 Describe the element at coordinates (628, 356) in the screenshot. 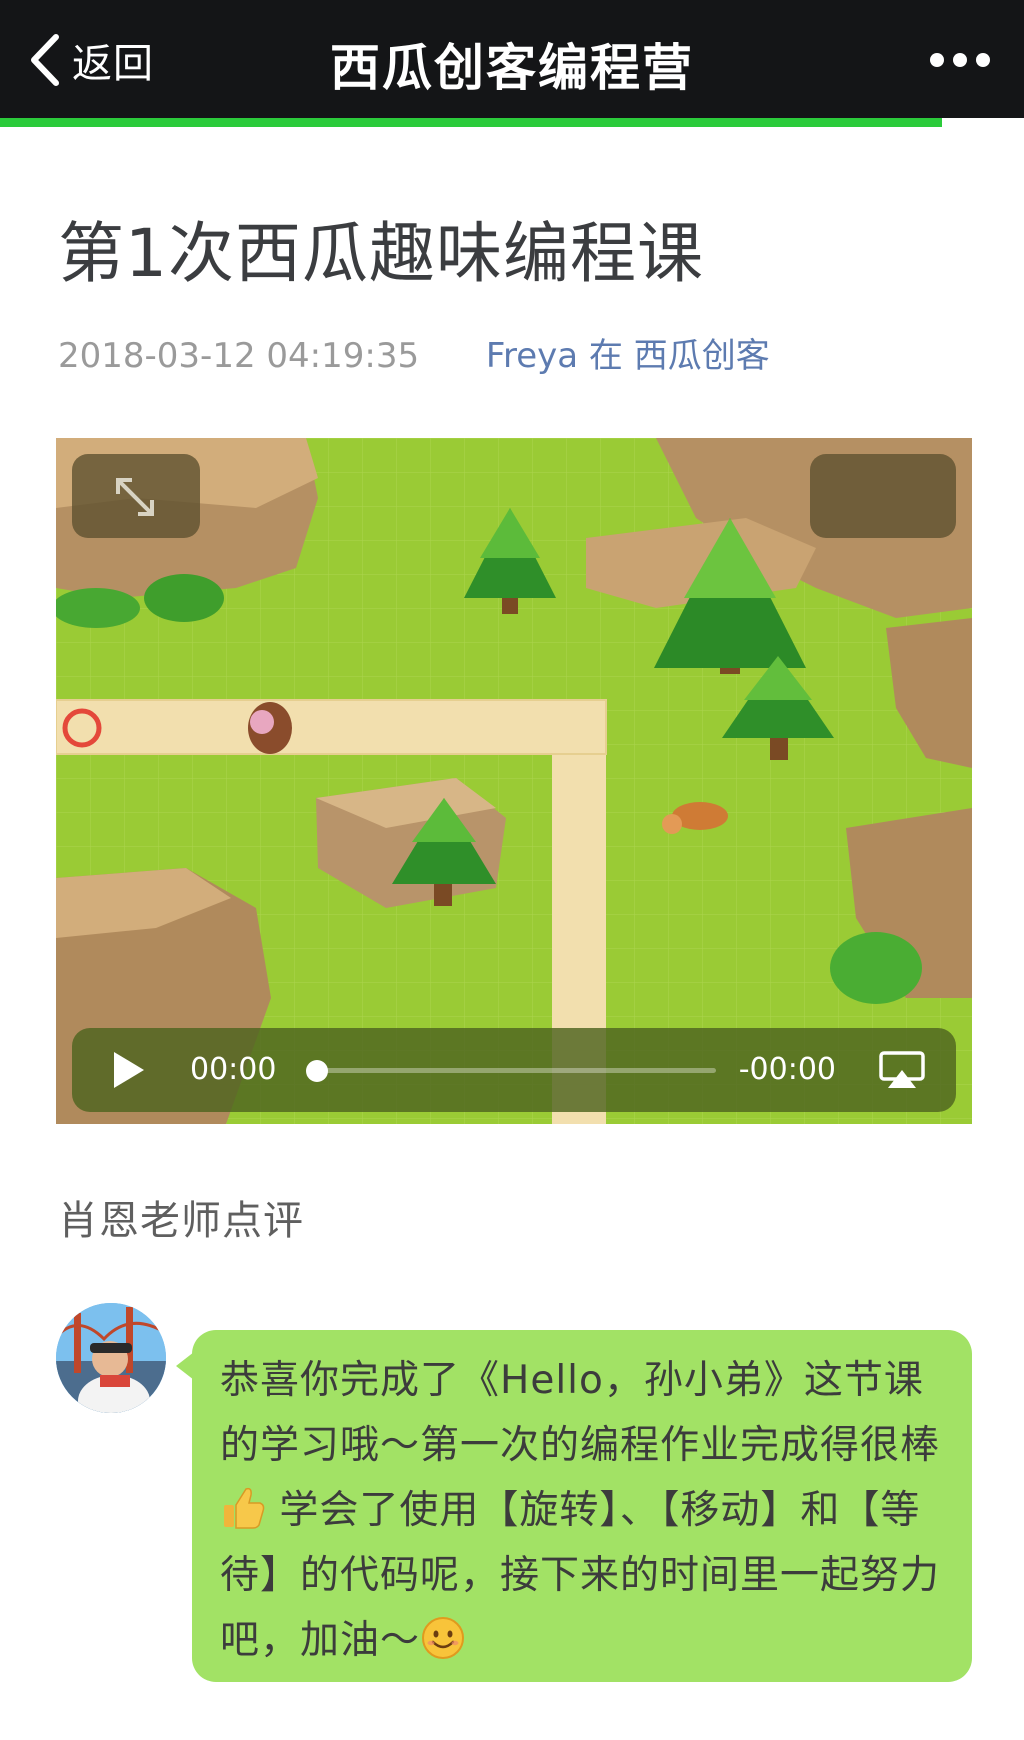

I see `author-link: Freya 在 西瓜创客` at that location.